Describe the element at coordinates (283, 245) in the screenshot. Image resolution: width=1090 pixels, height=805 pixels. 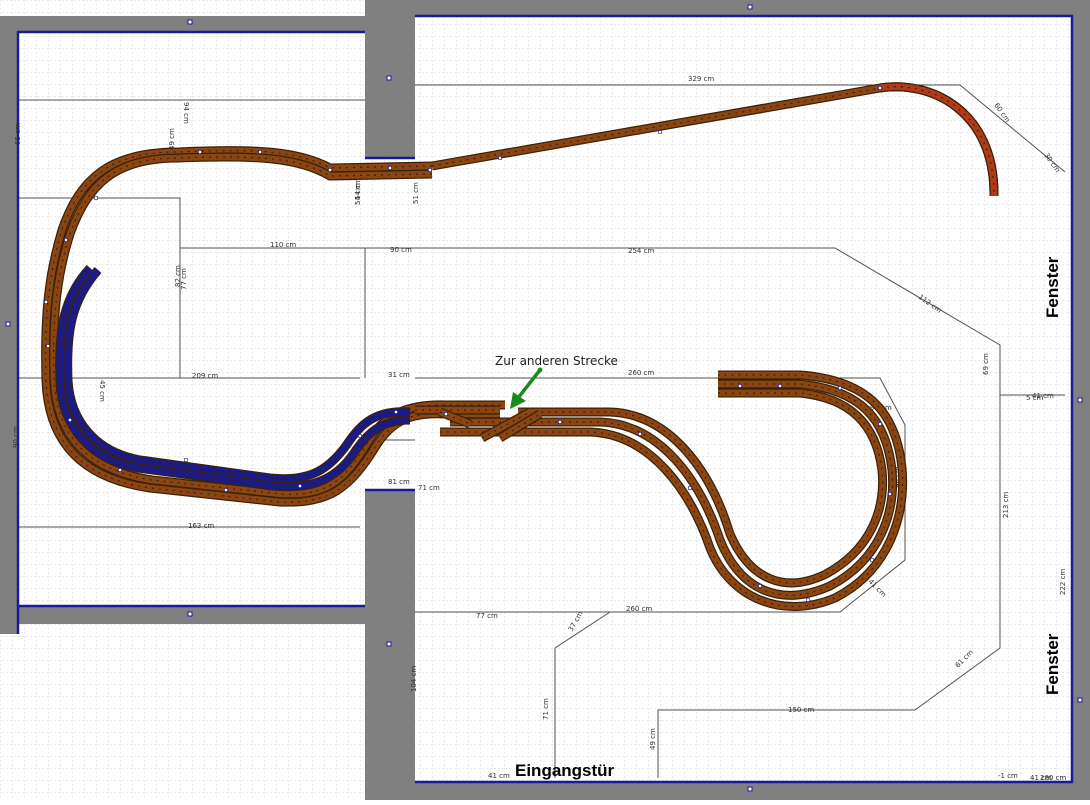
I see `dimension-label: 110 cm` at that location.